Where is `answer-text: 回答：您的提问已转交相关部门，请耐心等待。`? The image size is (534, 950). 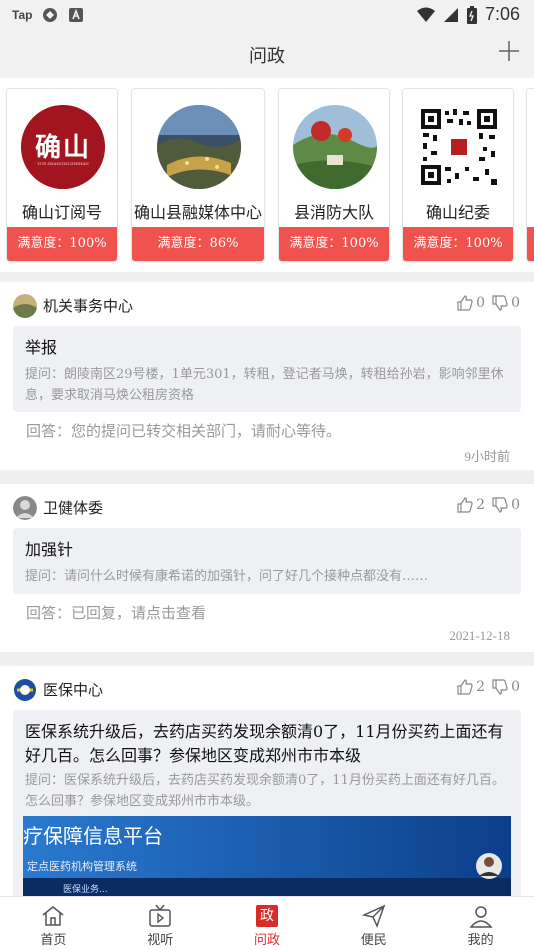
answer-text: 回答：您的提问已转交相关部门，请耐心等待。 is located at coordinates (184, 431).